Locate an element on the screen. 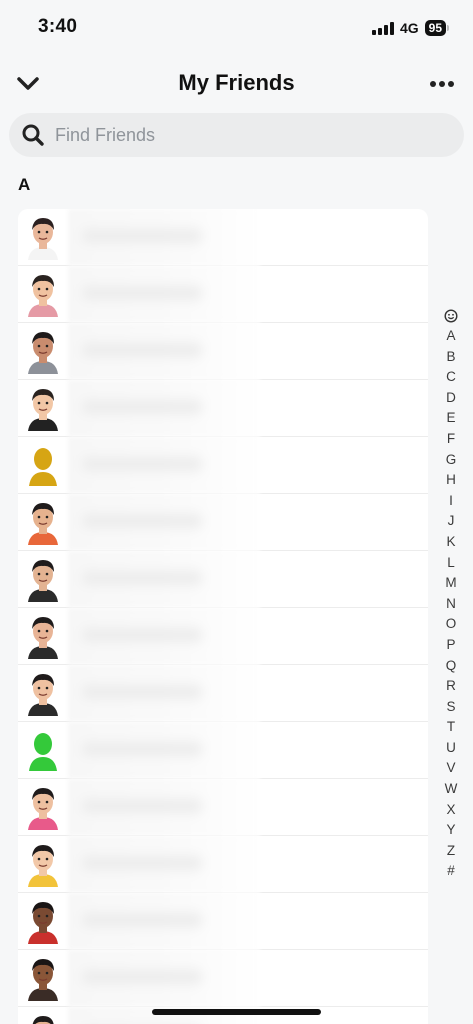 Image resolution: width=473 pixels, height=1024 pixels. status-bar: 3:40 4G 95 is located at coordinates (236, 28).